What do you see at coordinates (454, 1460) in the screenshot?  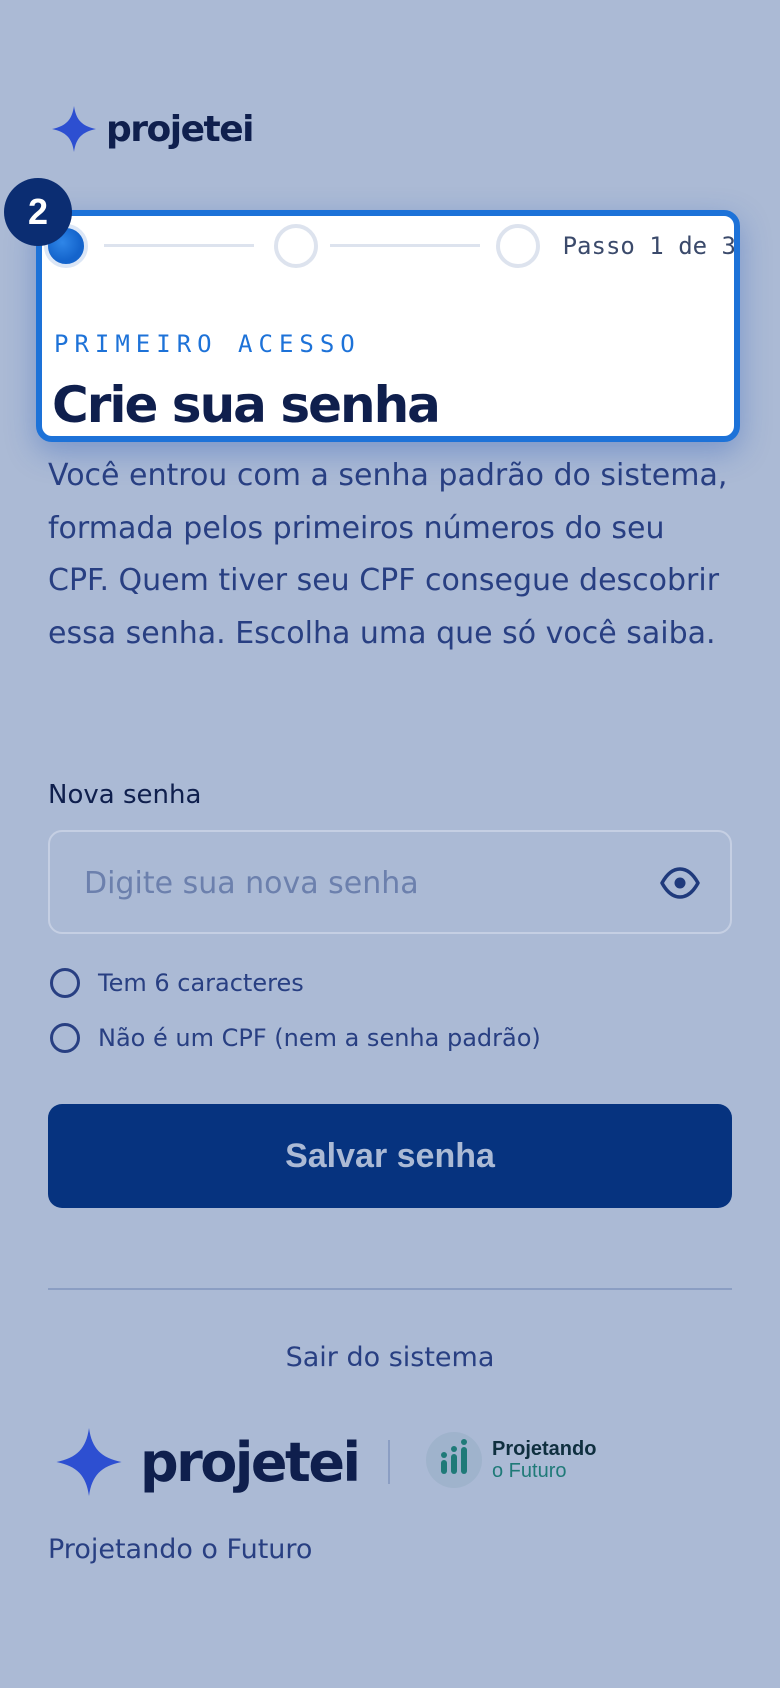 I see `bar-chart-icon` at bounding box center [454, 1460].